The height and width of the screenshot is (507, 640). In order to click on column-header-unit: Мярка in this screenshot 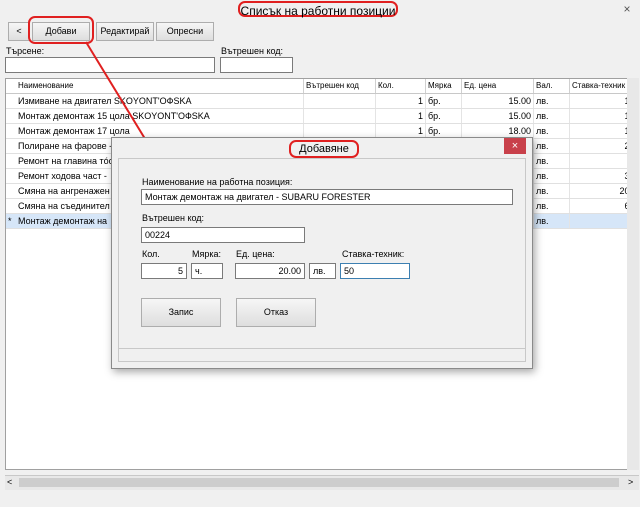, I will do `click(444, 86)`.